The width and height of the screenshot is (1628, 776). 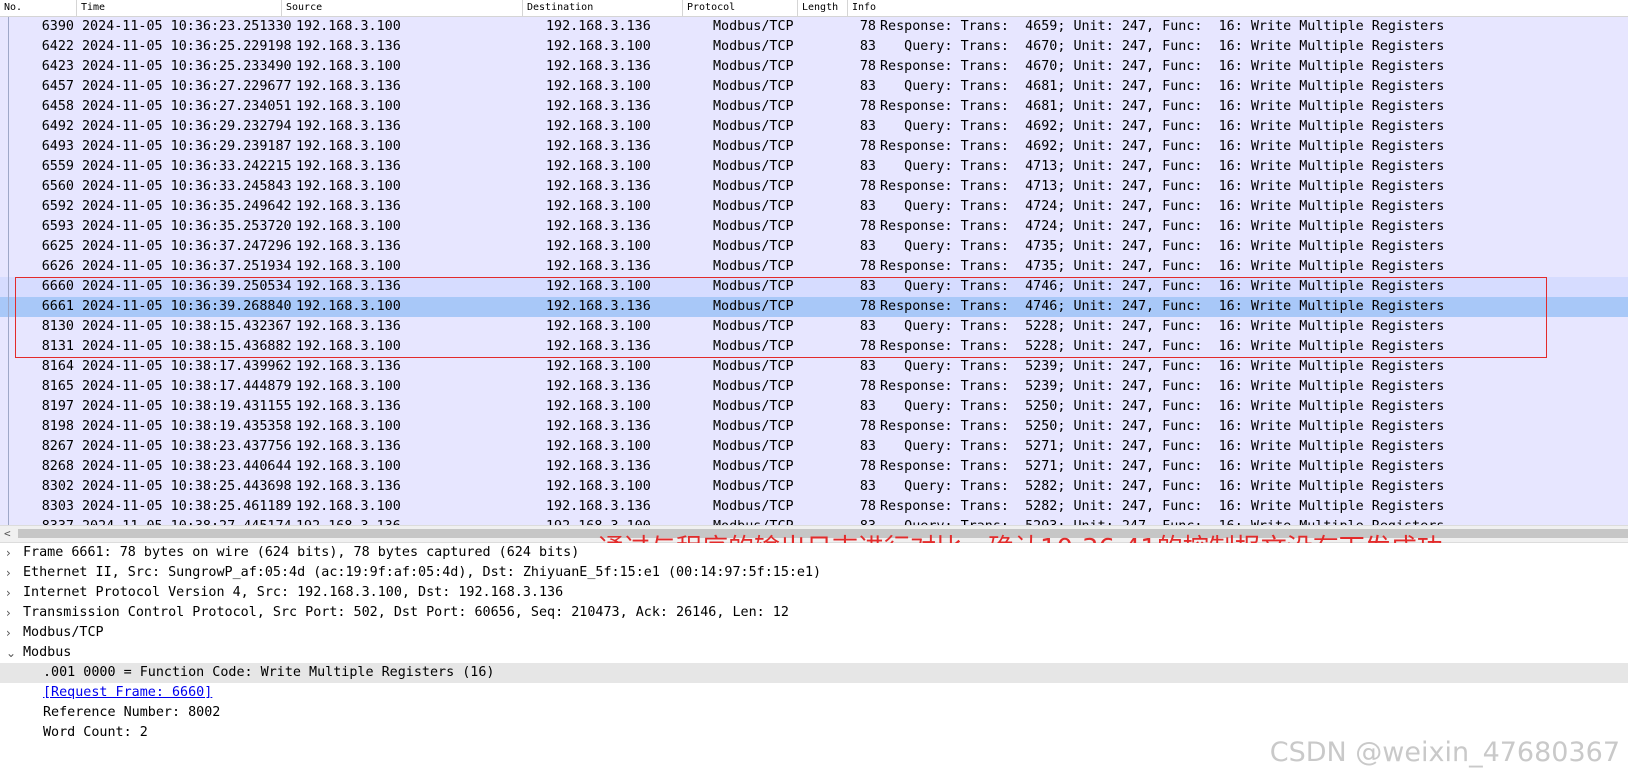 What do you see at coordinates (57, 366) in the screenshot?
I see `packet-number: 8164` at bounding box center [57, 366].